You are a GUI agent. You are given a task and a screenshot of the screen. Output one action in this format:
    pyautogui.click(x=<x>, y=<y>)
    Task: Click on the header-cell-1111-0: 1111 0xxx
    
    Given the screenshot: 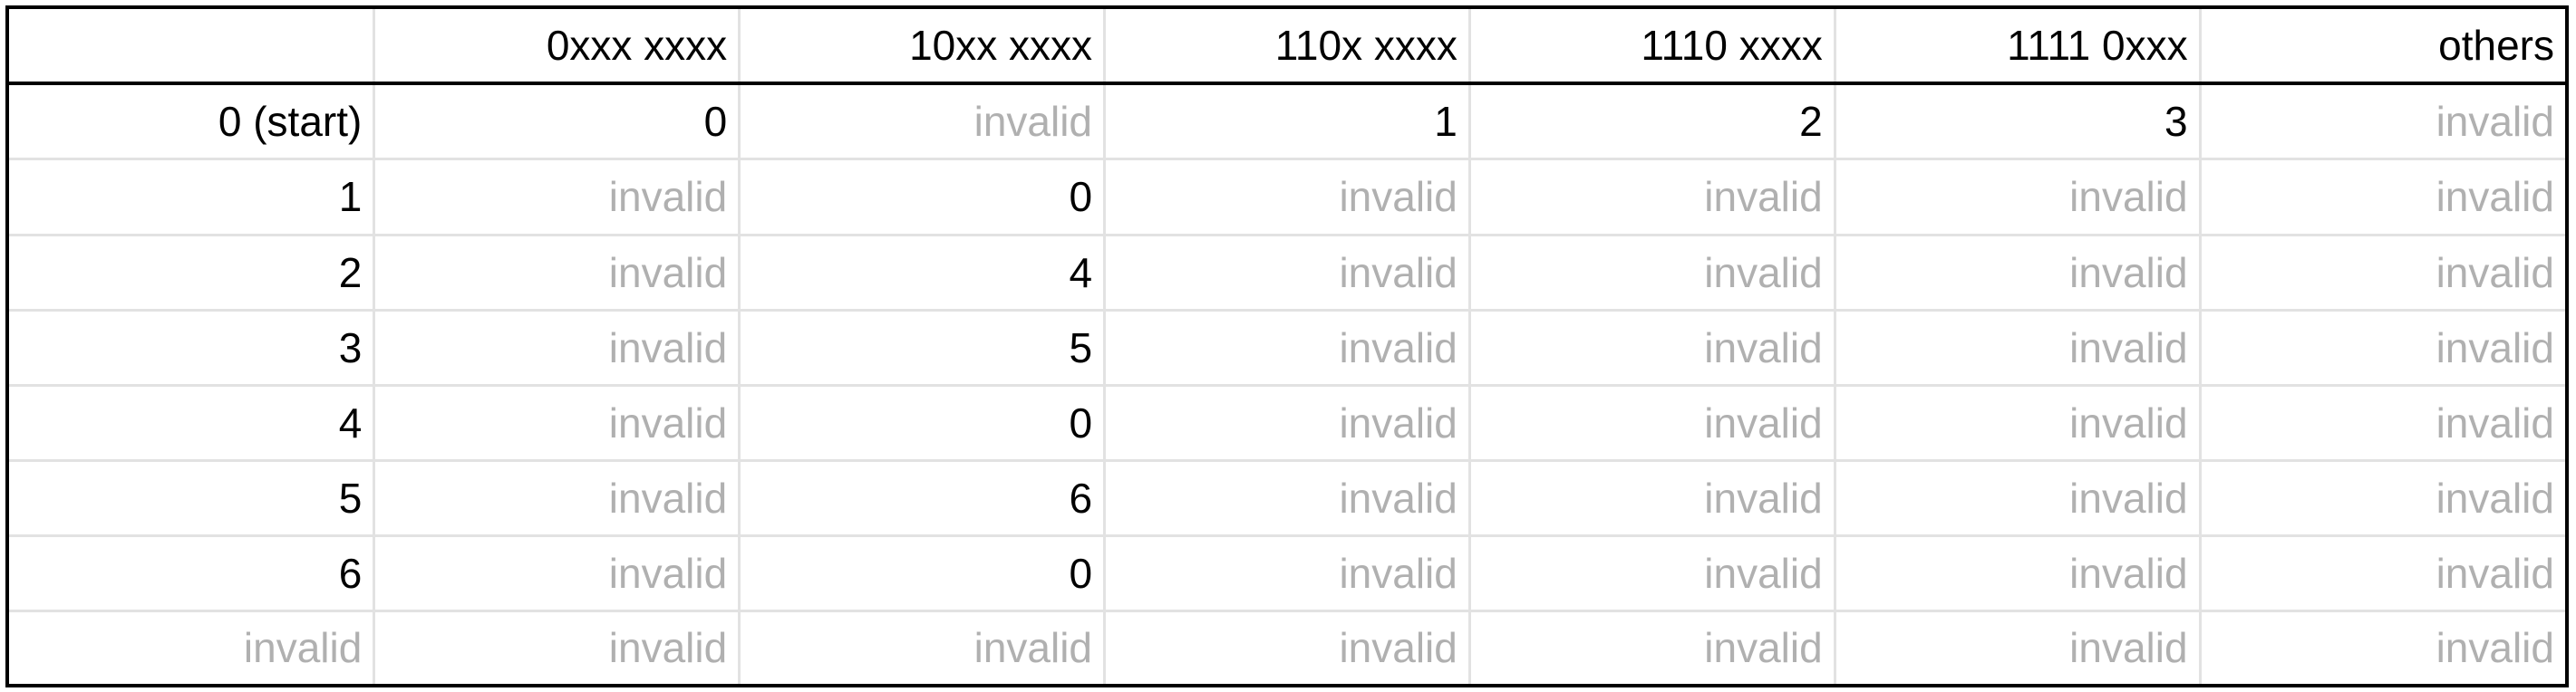 What is the action you would take?
    pyautogui.click(x=2018, y=47)
    